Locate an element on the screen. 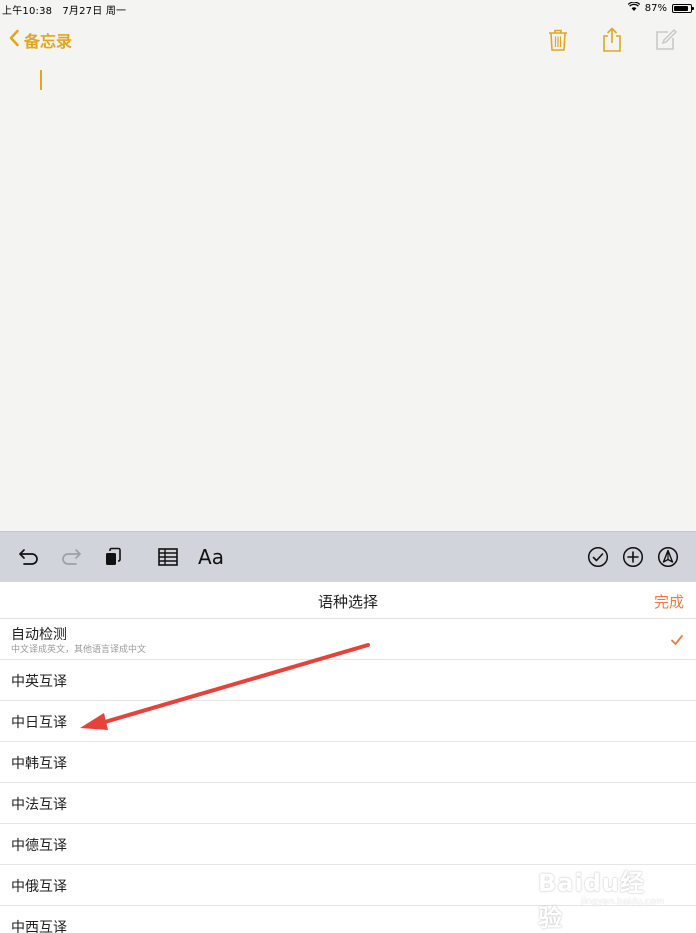 The height and width of the screenshot is (933, 696). wifi-icon is located at coordinates (633, 7).